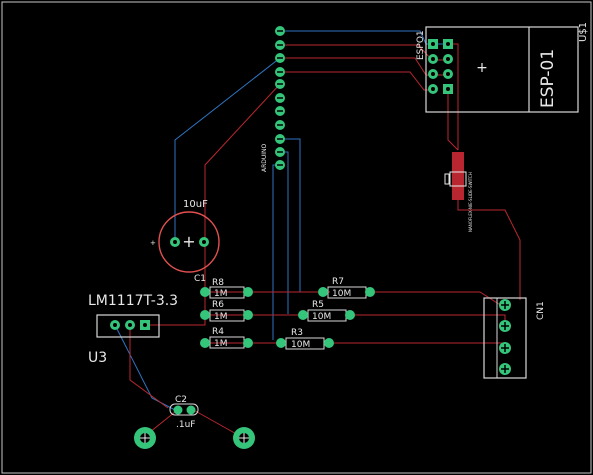 The height and width of the screenshot is (475, 593). What do you see at coordinates (341, 294) in the screenshot?
I see `r7-value: 10M` at bounding box center [341, 294].